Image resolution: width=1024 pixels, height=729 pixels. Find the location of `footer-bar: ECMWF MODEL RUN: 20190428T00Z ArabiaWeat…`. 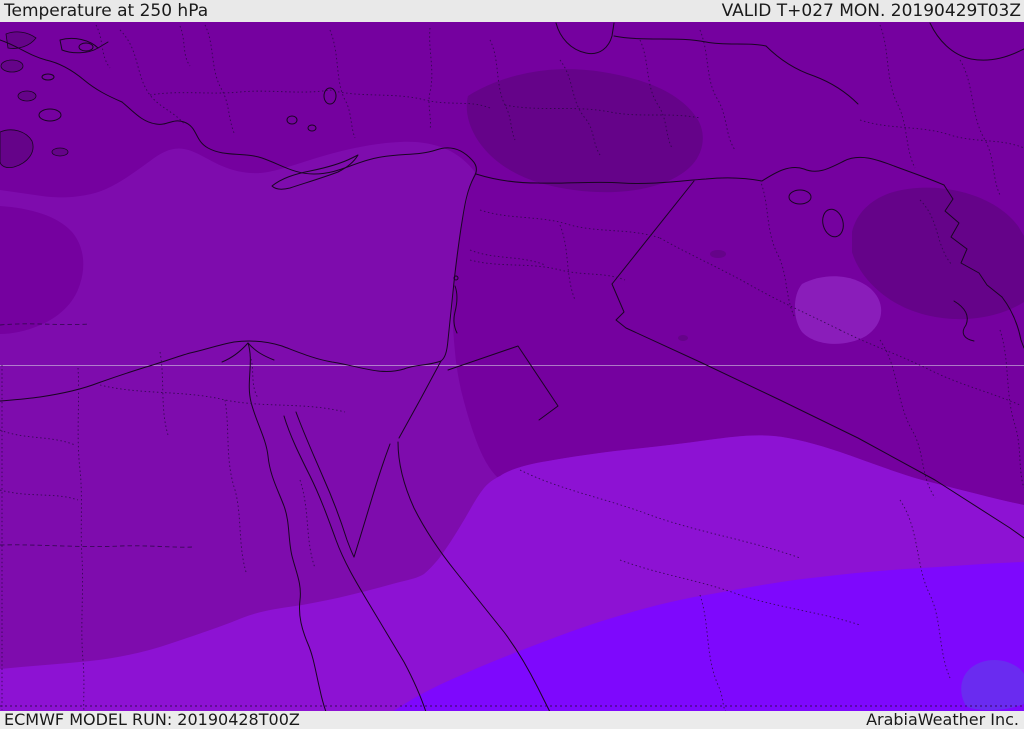

footer-bar: ECMWF MODEL RUN: 20190428T00Z ArabiaWeat… is located at coordinates (512, 720).